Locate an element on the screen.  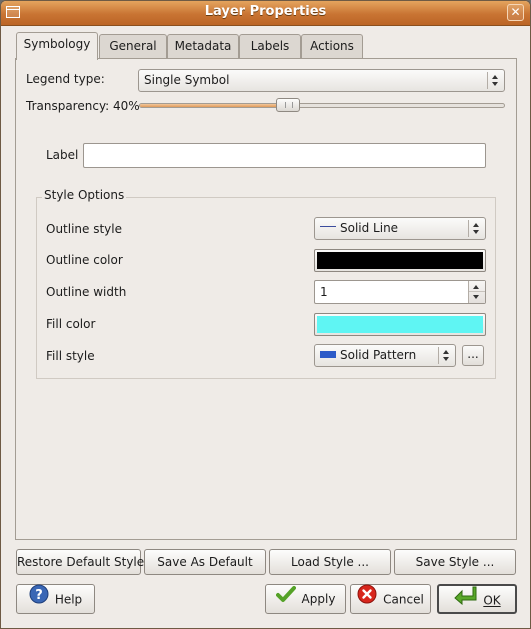
outline-style-label: Outline style is located at coordinates (84, 229).